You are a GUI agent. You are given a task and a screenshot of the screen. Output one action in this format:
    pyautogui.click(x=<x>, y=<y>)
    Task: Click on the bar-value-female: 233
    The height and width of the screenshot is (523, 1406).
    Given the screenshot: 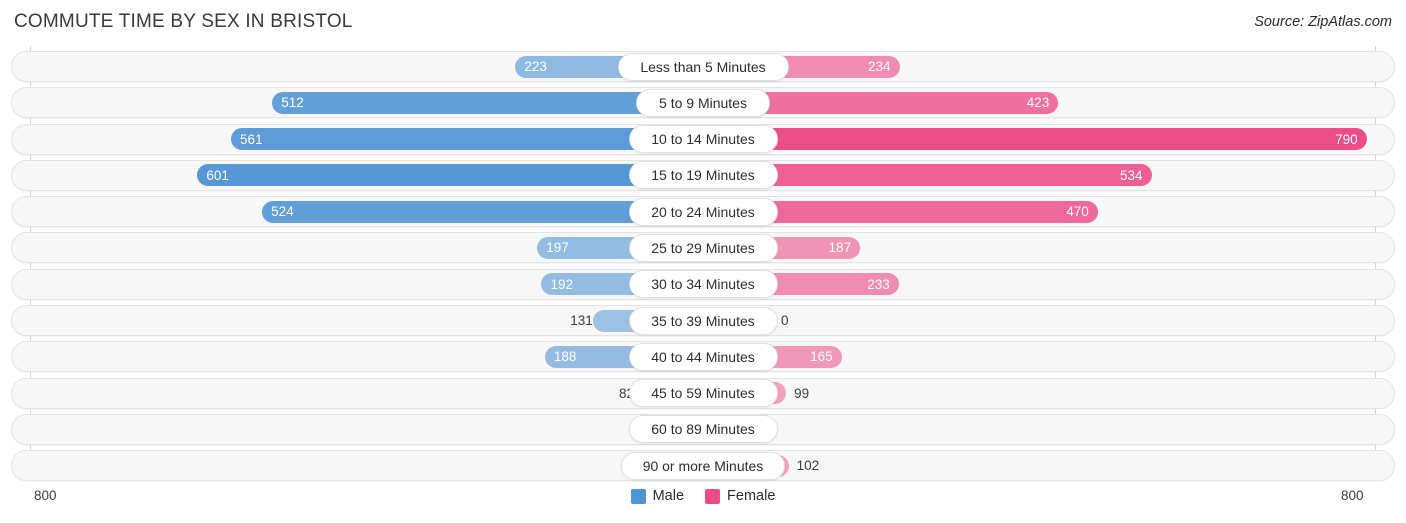 What is the action you would take?
    pyautogui.click(x=878, y=284)
    